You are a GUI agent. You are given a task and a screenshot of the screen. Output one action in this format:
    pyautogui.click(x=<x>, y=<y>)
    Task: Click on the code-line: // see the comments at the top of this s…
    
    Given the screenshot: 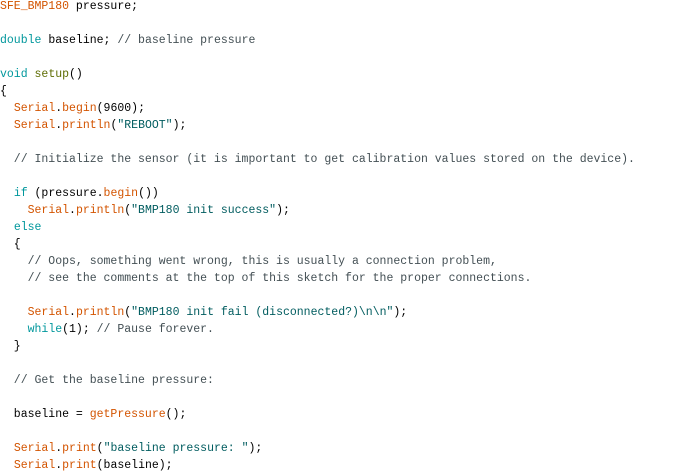 What is the action you would take?
    pyautogui.click(x=338, y=278)
    